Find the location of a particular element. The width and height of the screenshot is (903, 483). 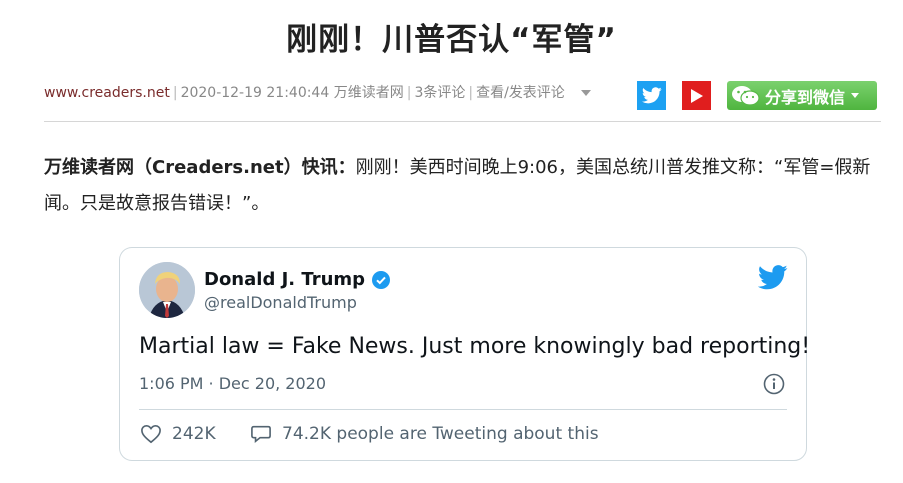

share-wechat-button: 分享到微信 is located at coordinates (802, 95).